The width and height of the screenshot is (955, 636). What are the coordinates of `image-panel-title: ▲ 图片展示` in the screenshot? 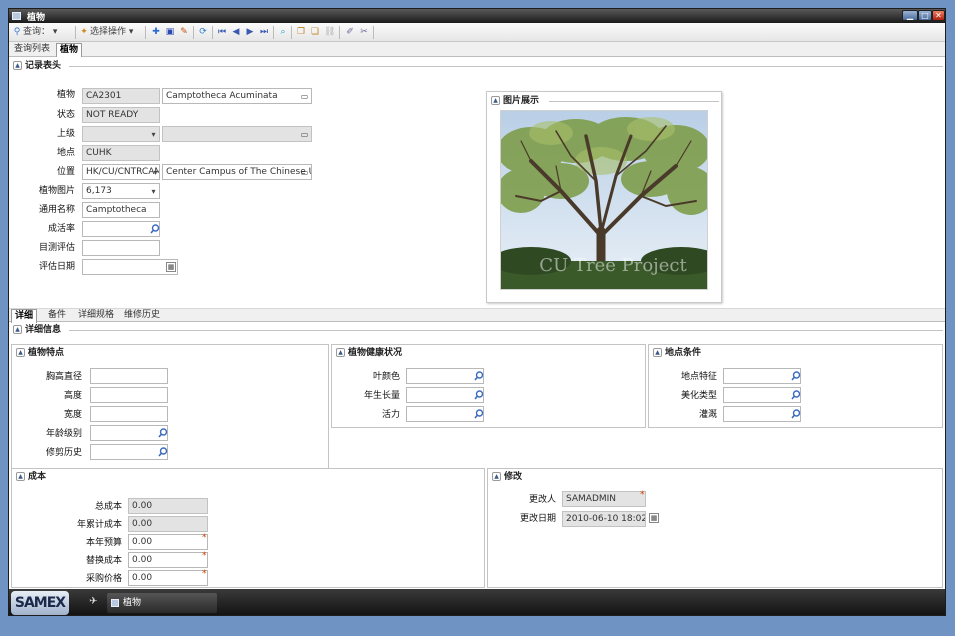 It's located at (515, 101).